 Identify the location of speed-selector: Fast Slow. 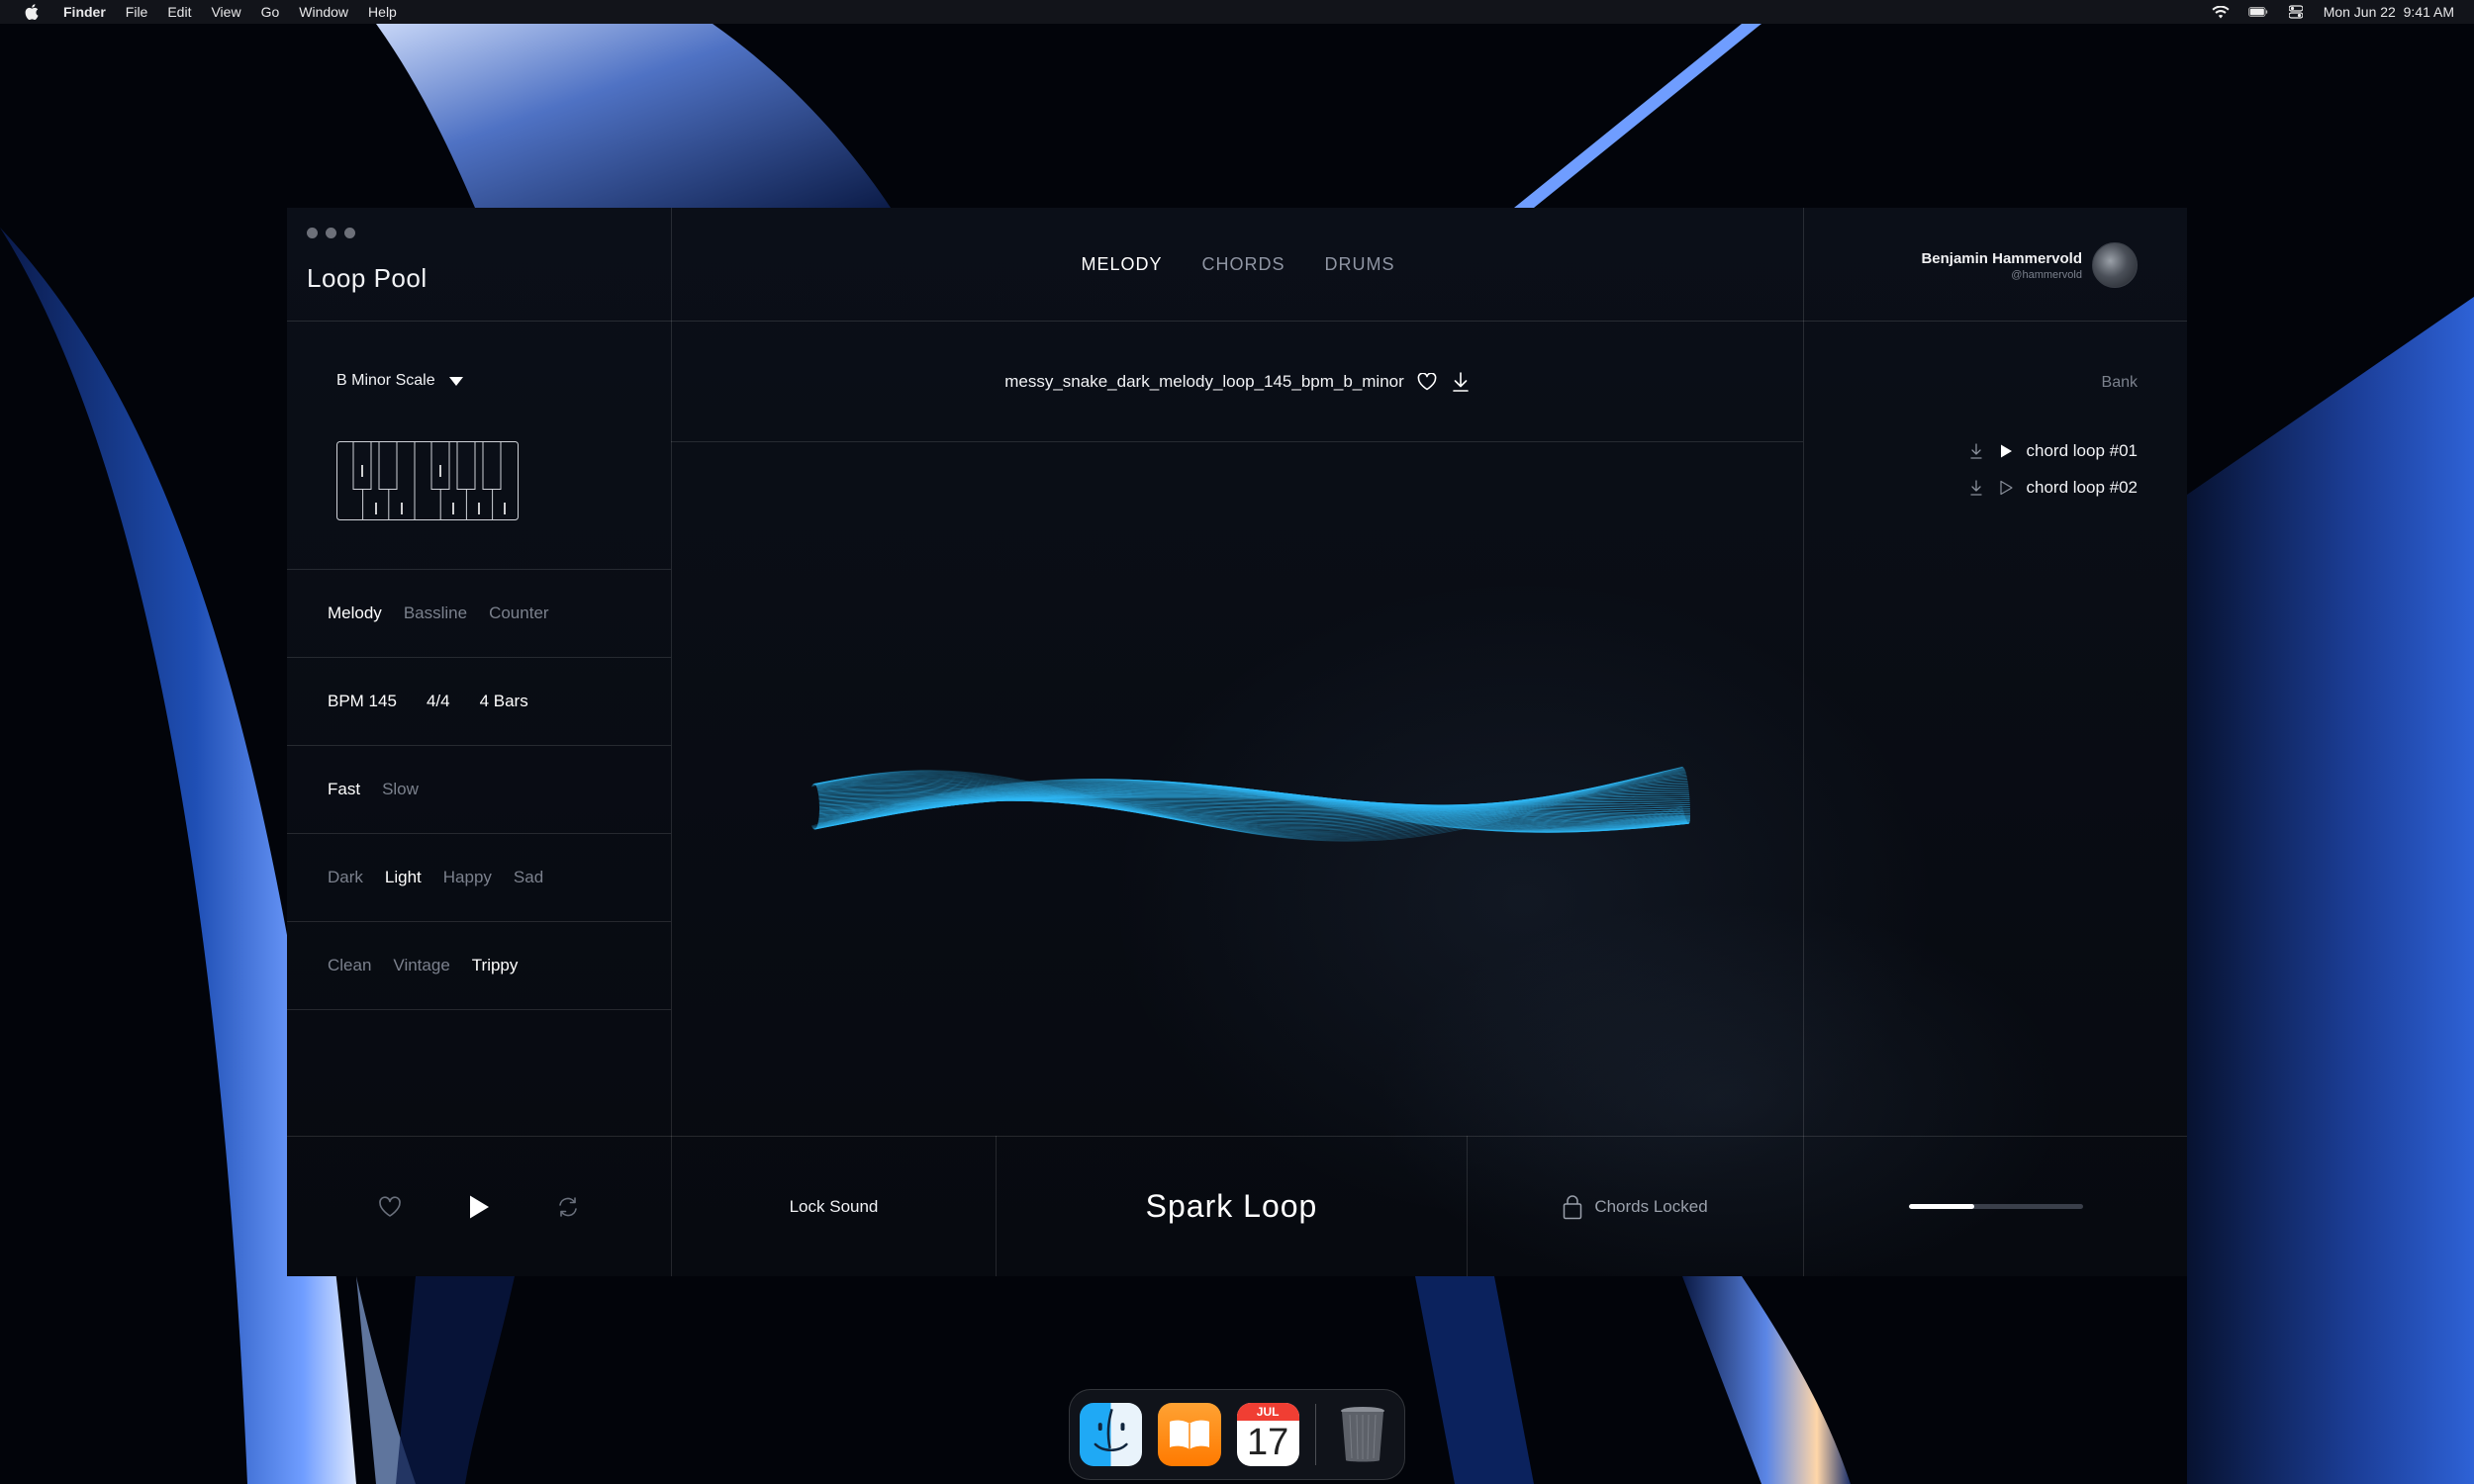
(480, 789).